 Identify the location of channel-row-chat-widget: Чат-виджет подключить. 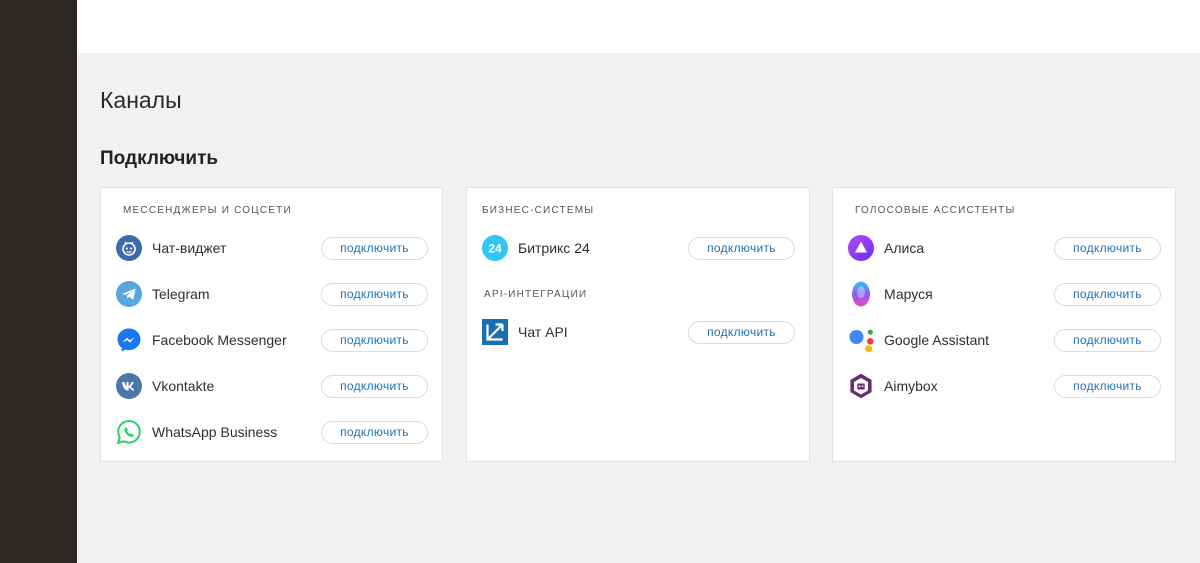
(272, 248).